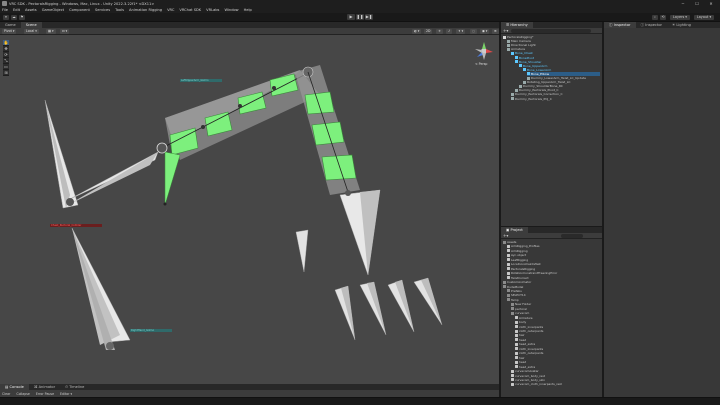  Describe the element at coordinates (417, 31) in the screenshot. I see `draw-mode-icon: ◐ ▾` at that location.